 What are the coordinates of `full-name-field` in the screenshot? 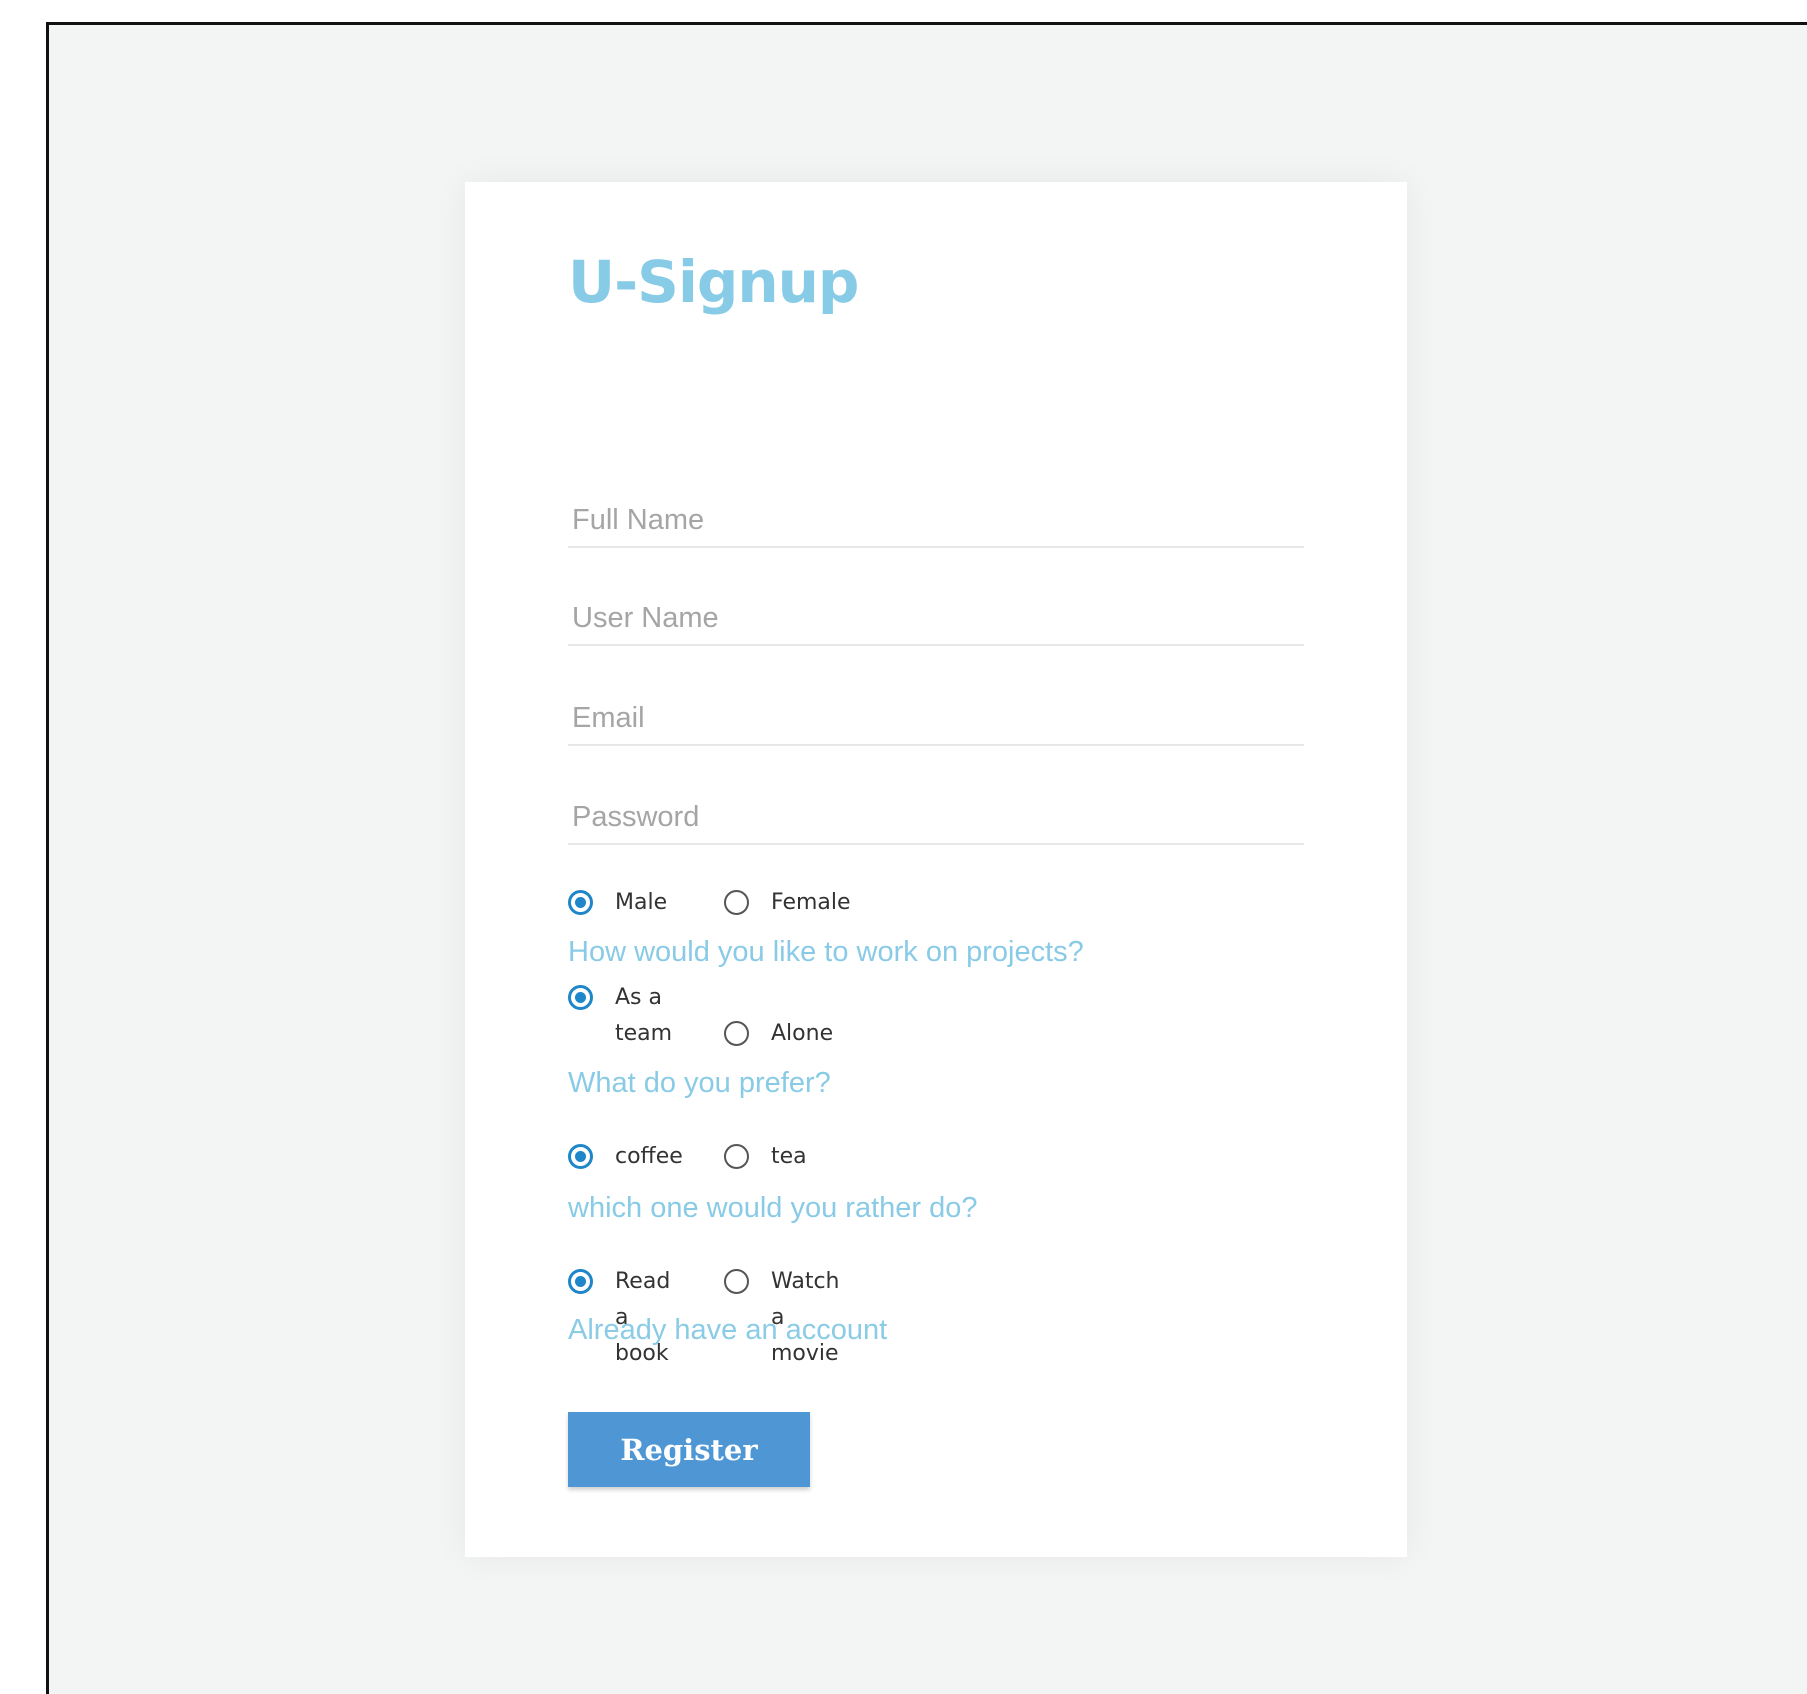 It's located at (936, 520).